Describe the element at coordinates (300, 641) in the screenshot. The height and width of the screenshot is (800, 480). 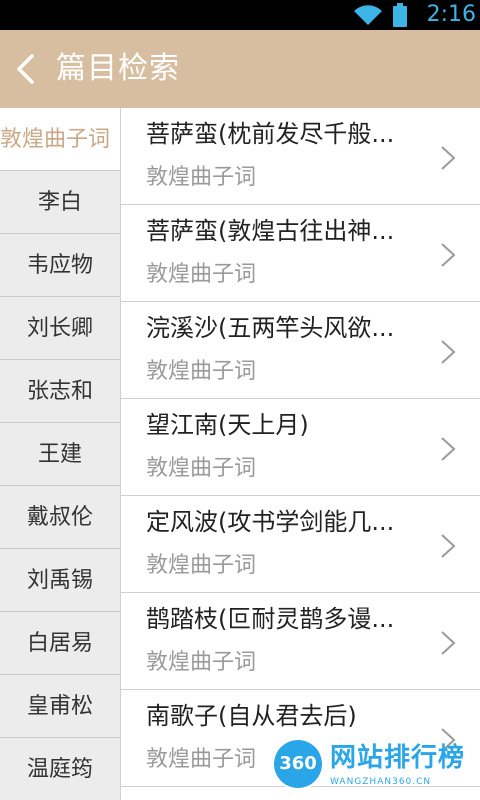
I see `list-item: 鹊踏枝(叵耐灵鹊多谩... 敦煌曲子词` at that location.